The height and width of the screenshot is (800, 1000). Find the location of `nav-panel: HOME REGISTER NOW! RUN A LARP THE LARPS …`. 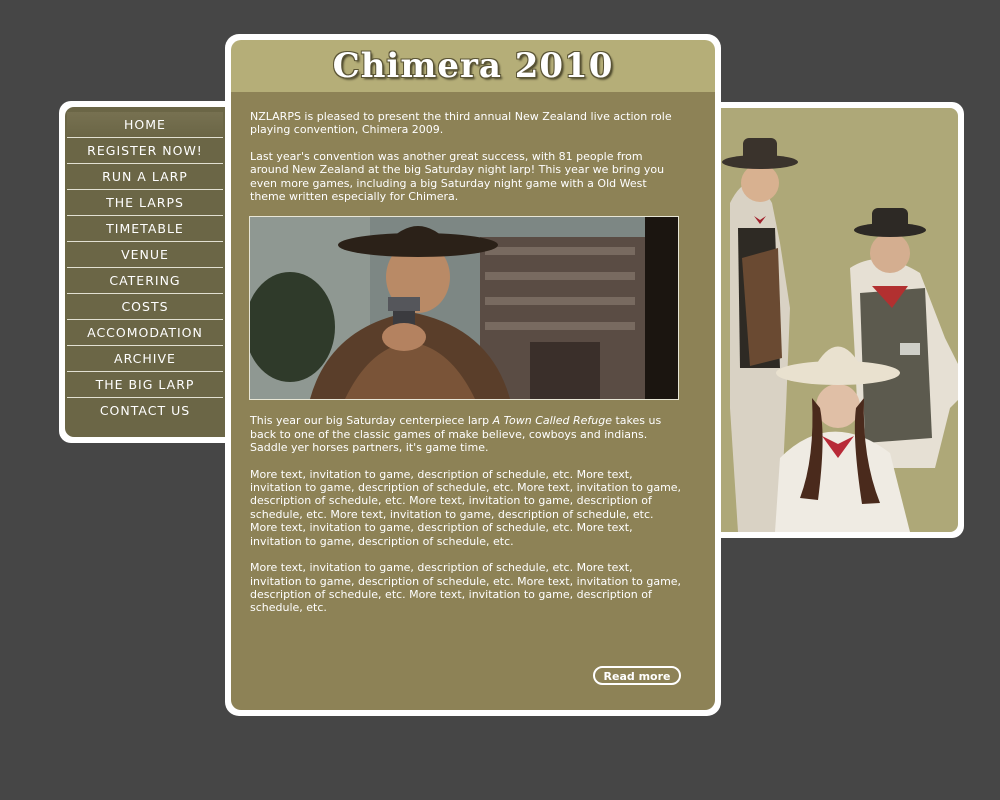

nav-panel: HOME REGISTER NOW! RUN A LARP THE LARPS … is located at coordinates (154, 272).